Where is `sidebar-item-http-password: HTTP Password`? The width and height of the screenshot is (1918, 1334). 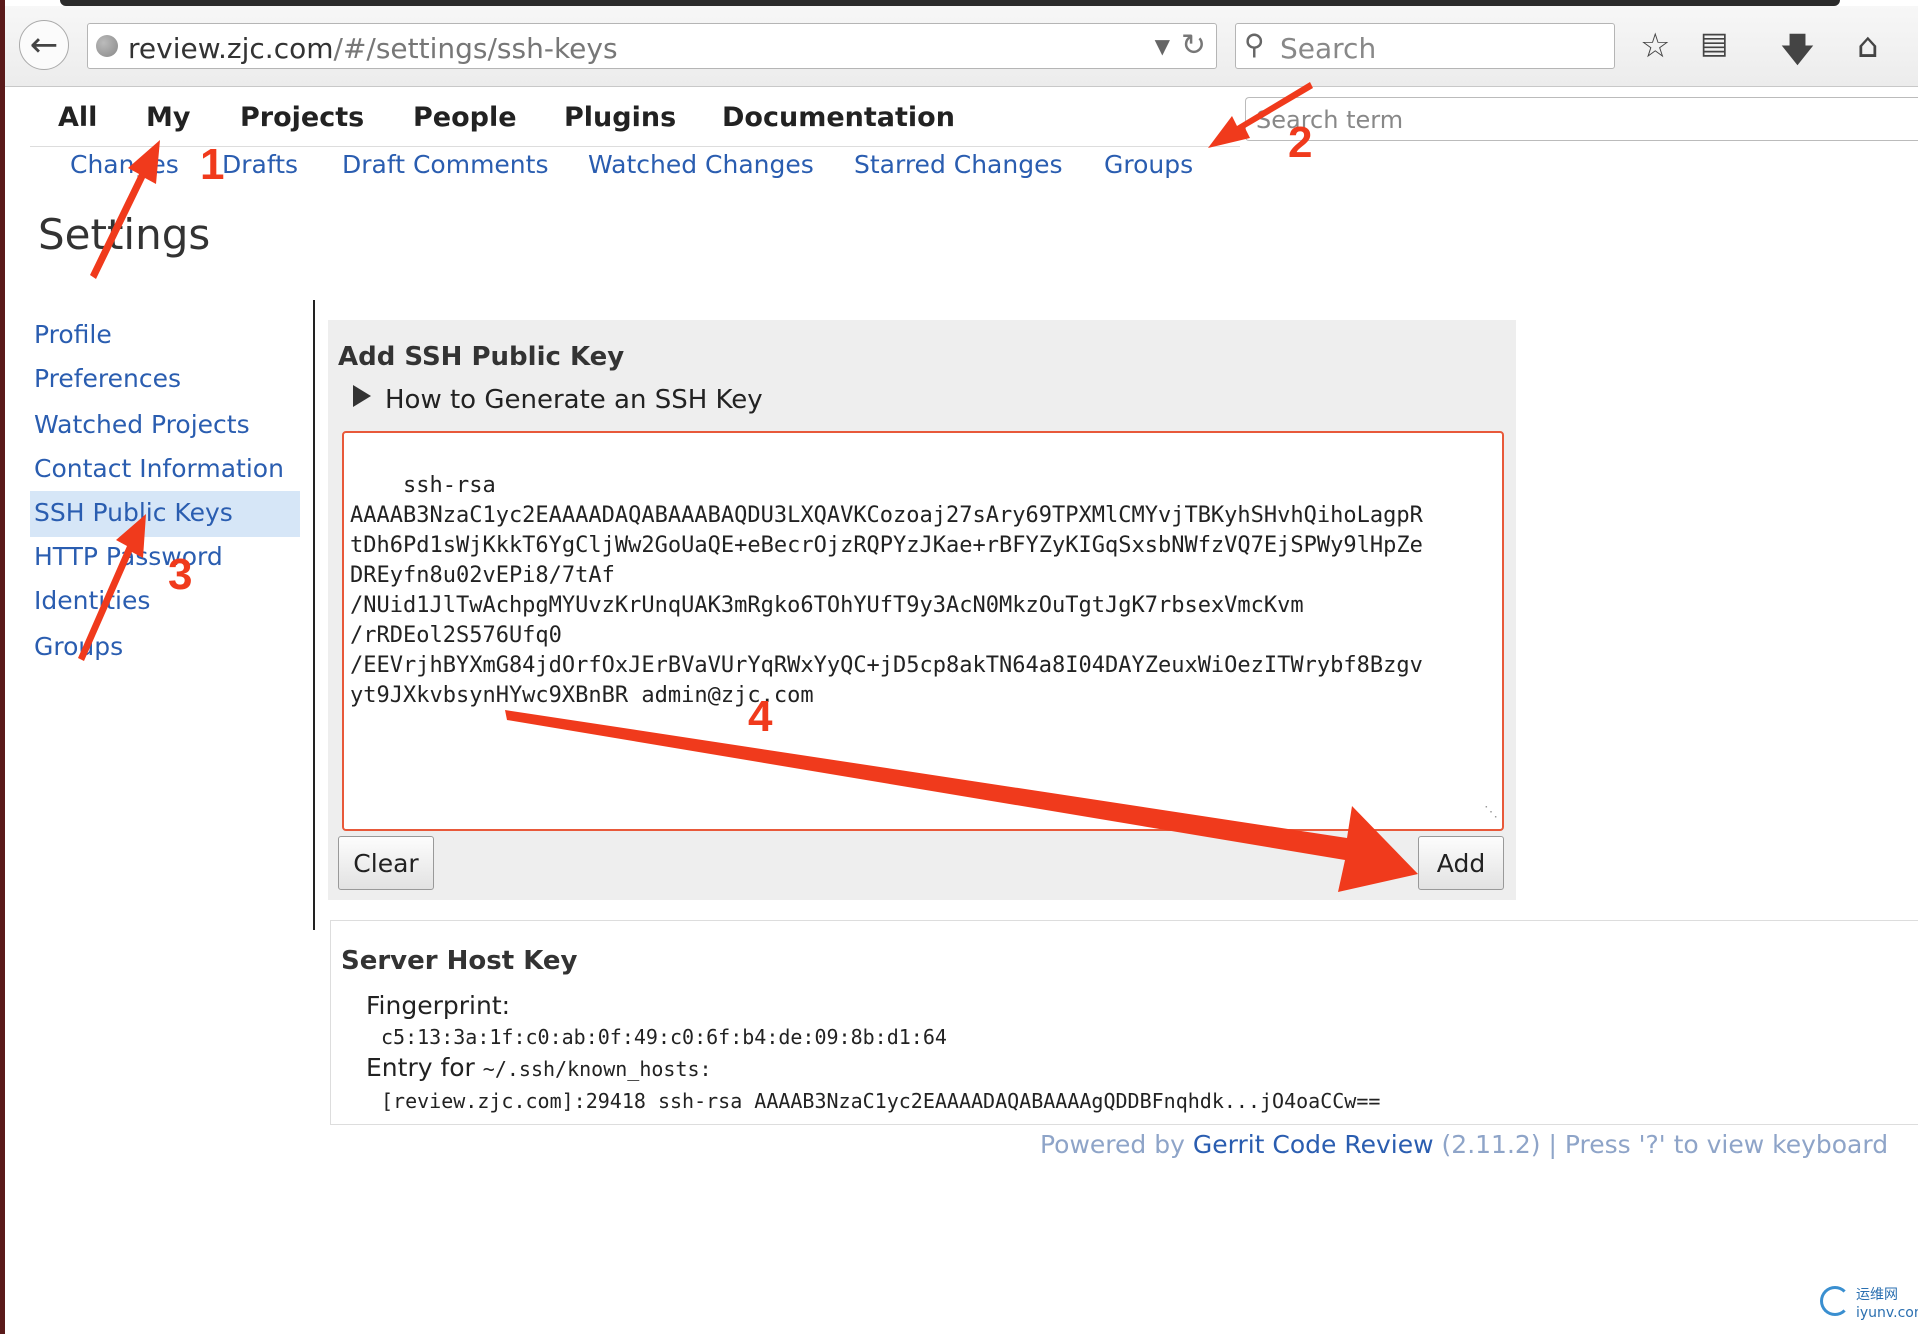 sidebar-item-http-password: HTTP Password is located at coordinates (128, 556).